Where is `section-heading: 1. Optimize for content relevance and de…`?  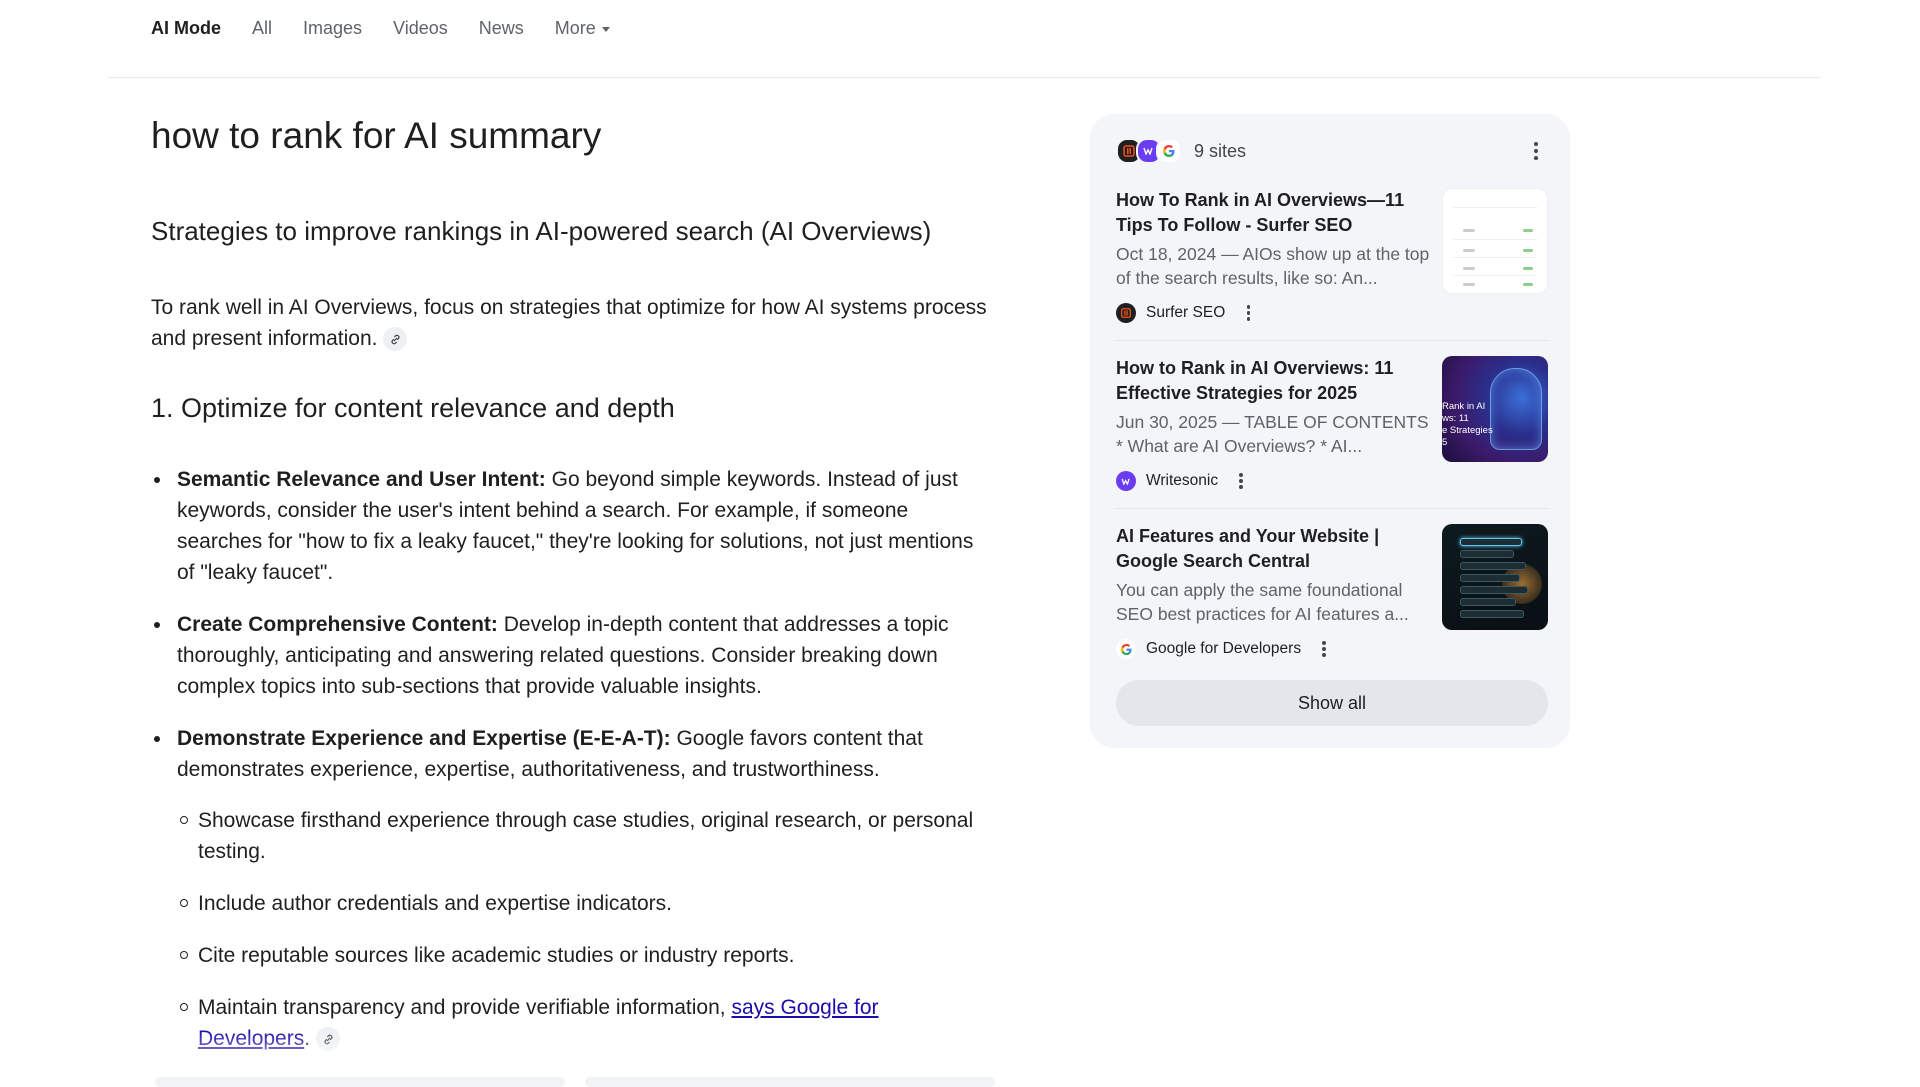 section-heading: 1. Optimize for content relevance and de… is located at coordinates (413, 408).